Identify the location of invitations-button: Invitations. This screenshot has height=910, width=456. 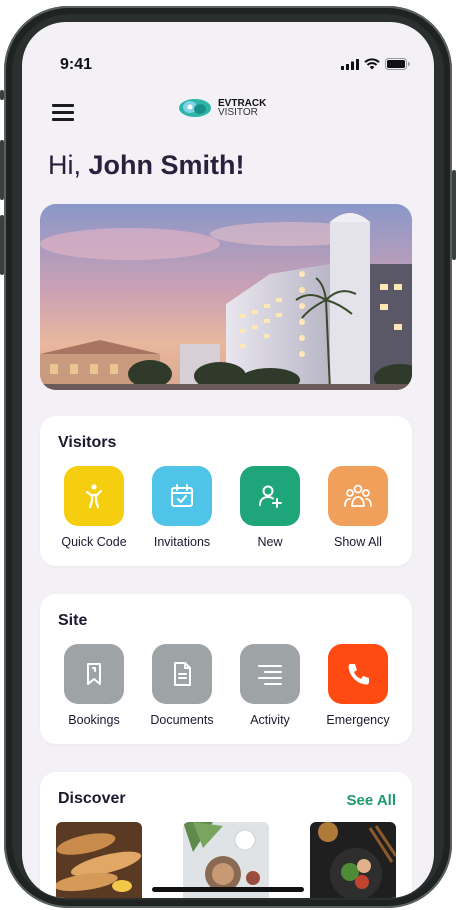
(182, 507).